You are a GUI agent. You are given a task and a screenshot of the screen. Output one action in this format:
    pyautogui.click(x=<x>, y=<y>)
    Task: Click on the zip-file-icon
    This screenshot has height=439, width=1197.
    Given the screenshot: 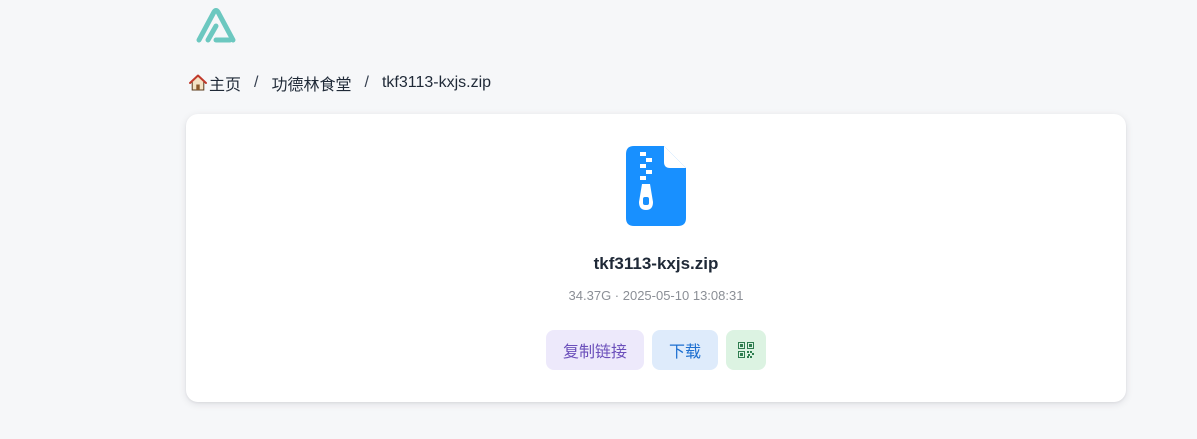 What is the action you would take?
    pyautogui.click(x=656, y=186)
    